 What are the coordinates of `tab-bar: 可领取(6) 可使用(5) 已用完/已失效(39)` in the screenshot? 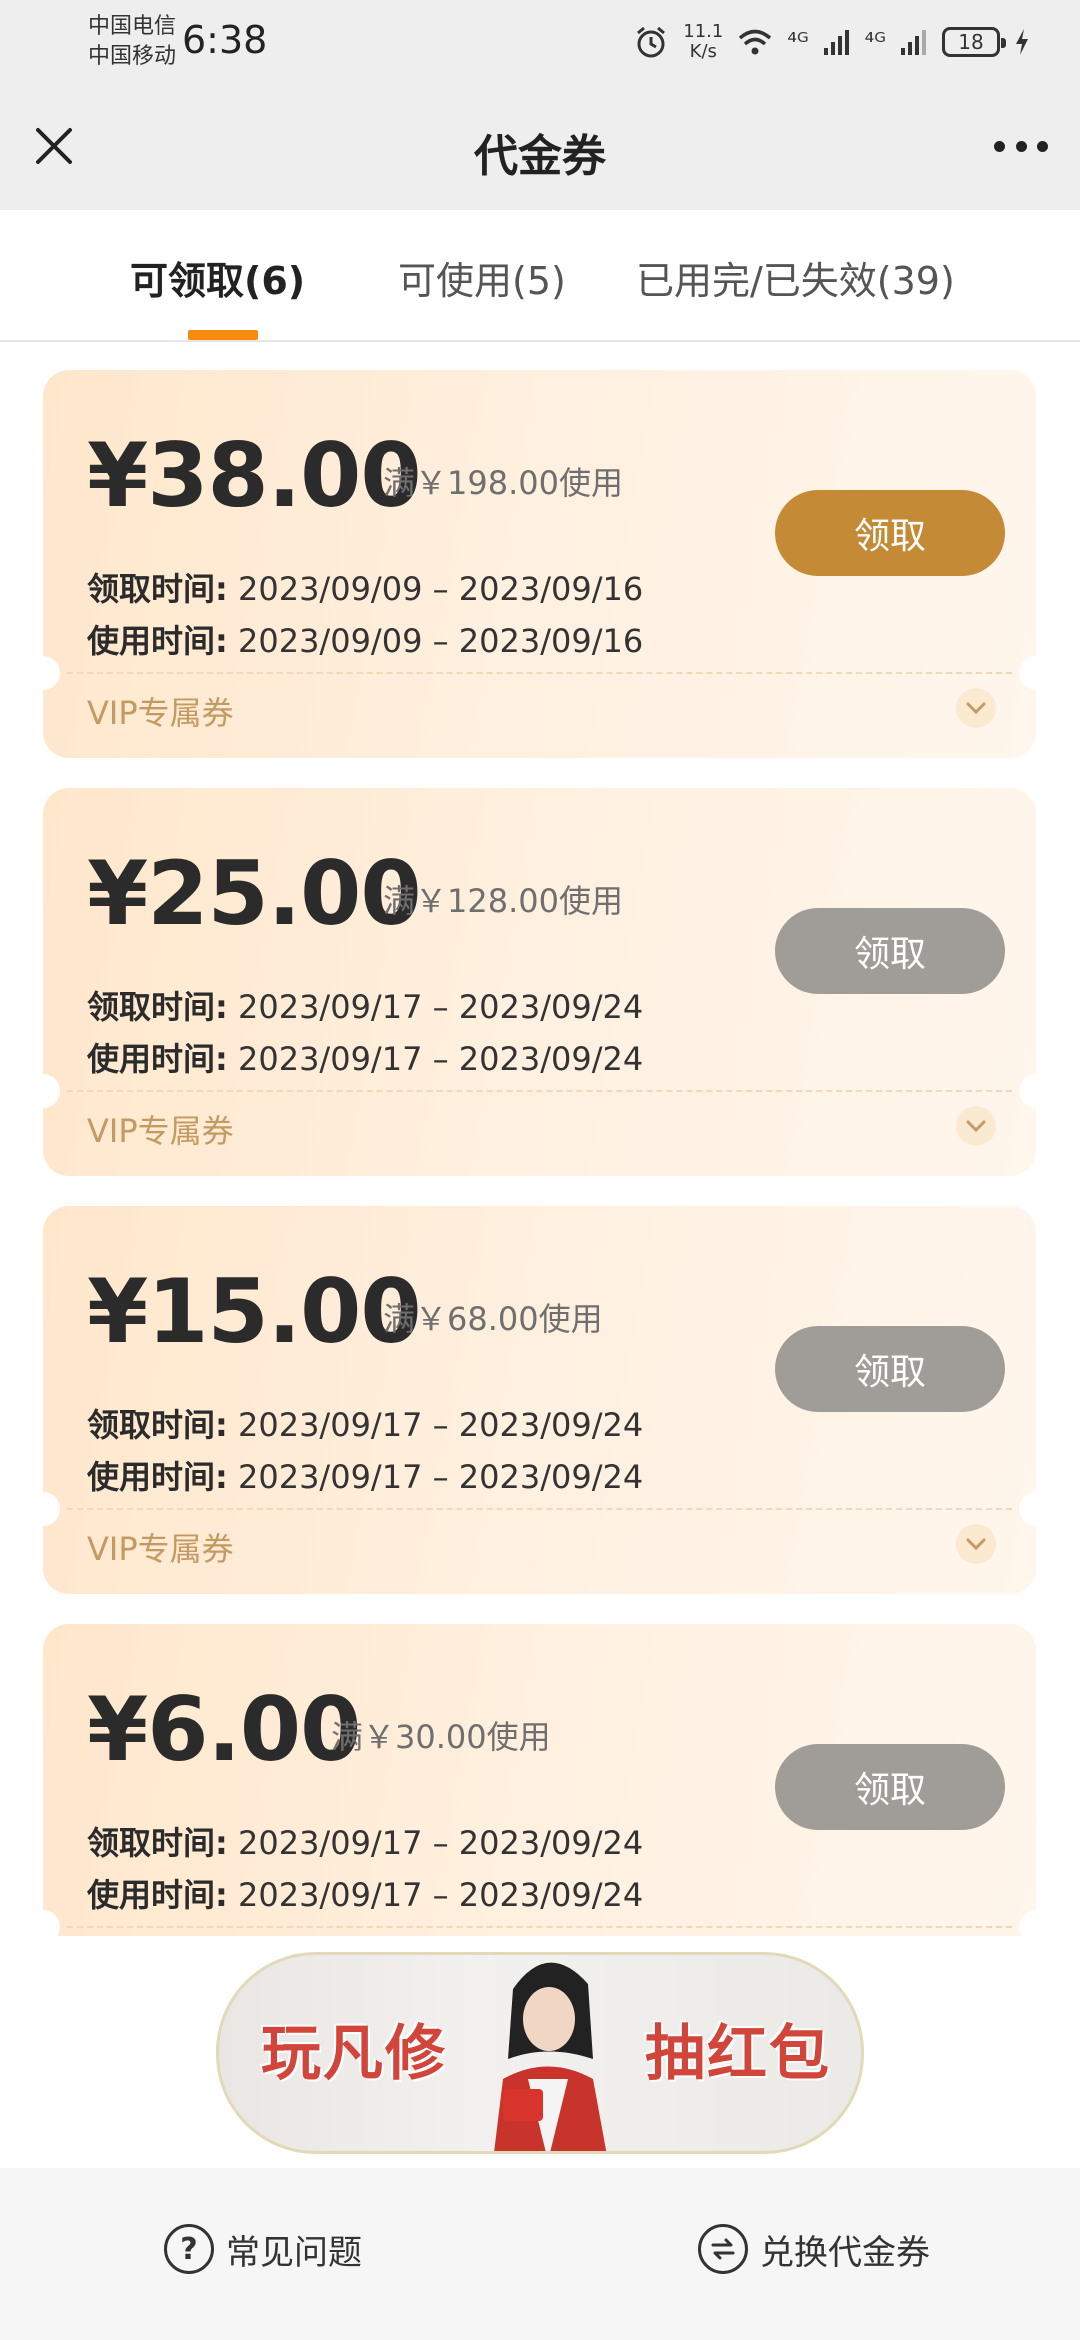 It's located at (540, 276).